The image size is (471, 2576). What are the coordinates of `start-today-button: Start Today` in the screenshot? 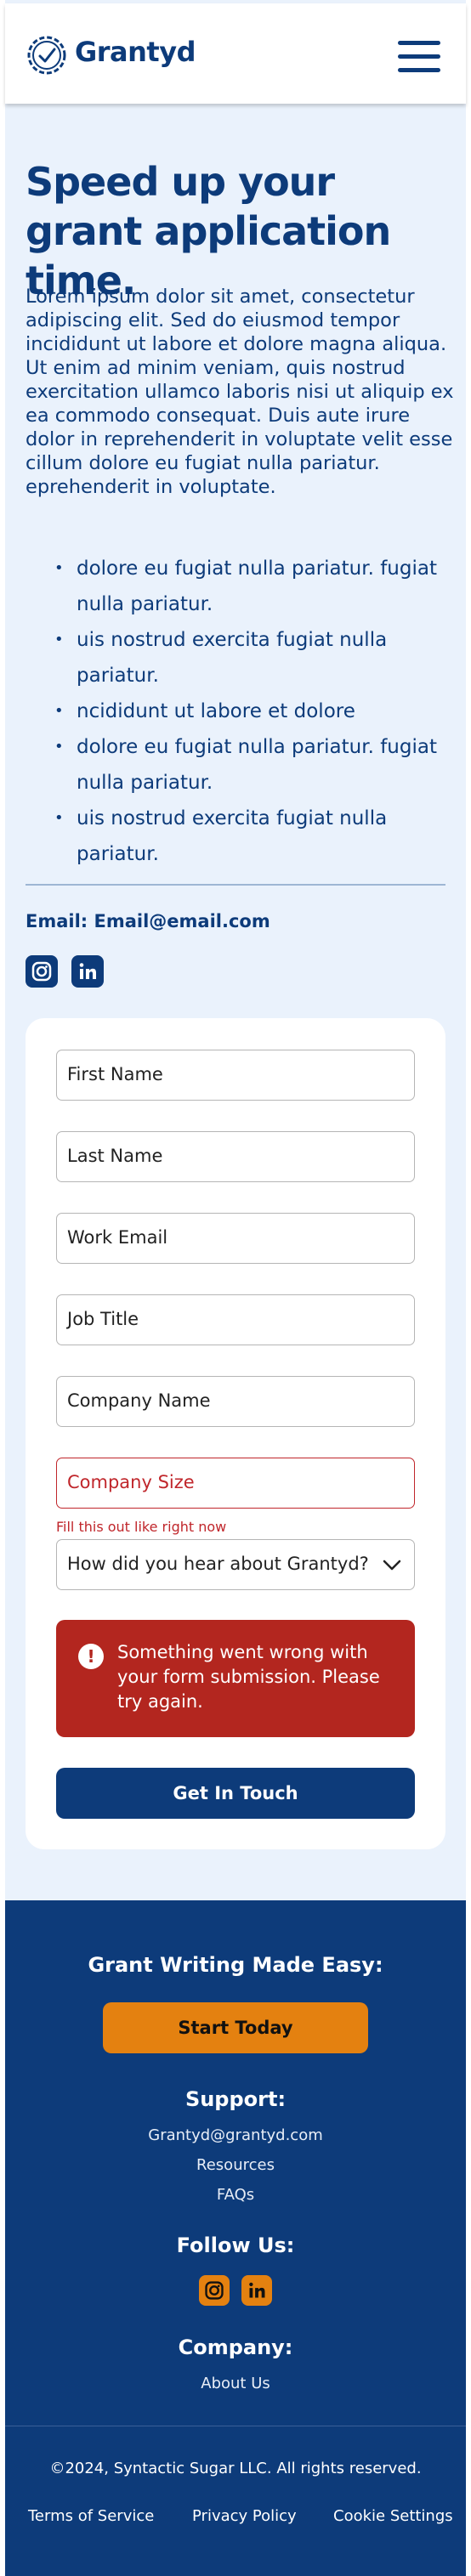 It's located at (235, 2027).